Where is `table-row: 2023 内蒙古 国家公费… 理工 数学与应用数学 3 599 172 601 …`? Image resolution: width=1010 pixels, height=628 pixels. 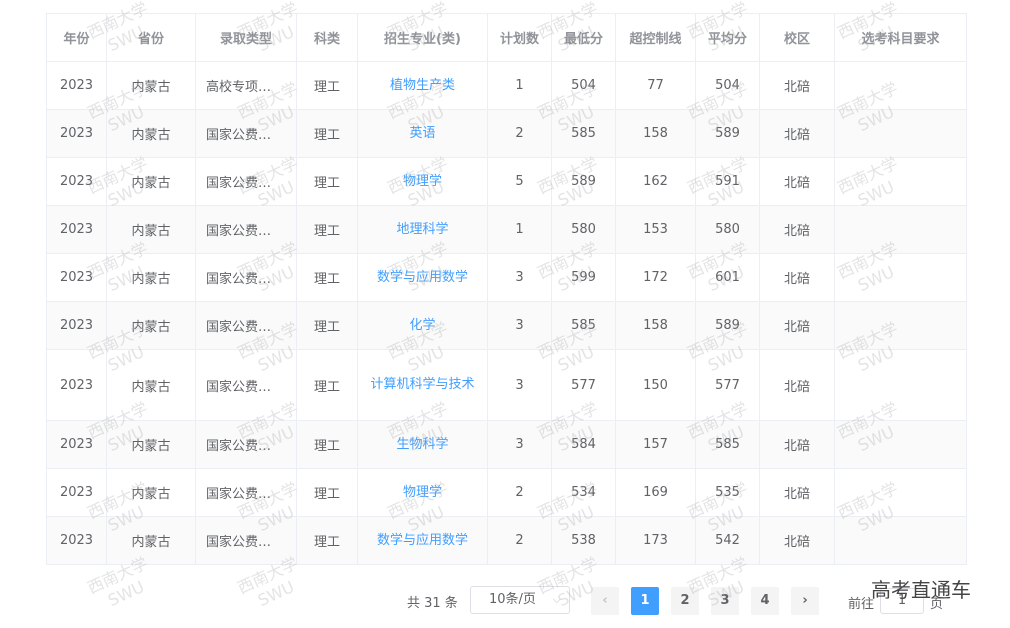 table-row: 2023 内蒙古 国家公费… 理工 数学与应用数学 3 599 172 601 … is located at coordinates (506, 277).